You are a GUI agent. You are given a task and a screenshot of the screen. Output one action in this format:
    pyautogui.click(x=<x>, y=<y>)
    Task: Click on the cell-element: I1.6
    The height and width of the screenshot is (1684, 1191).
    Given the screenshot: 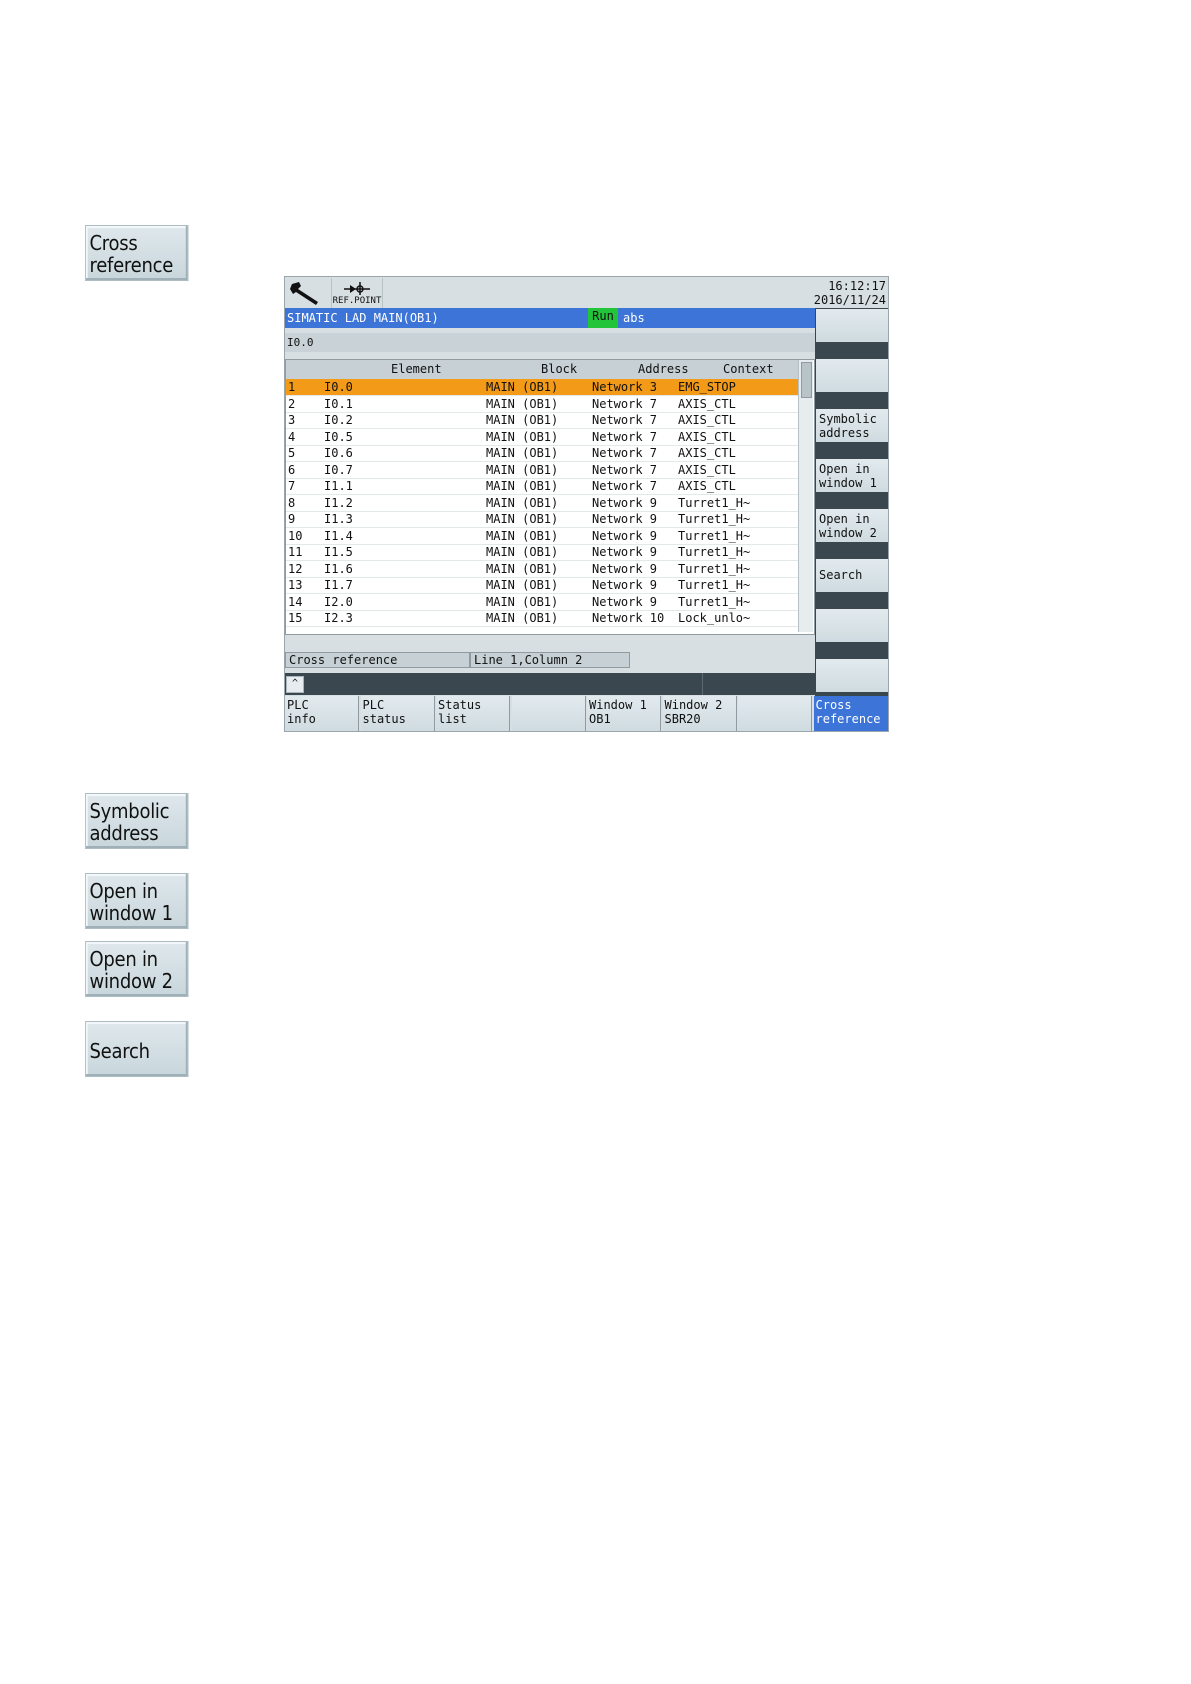 What is the action you would take?
    pyautogui.click(x=338, y=568)
    